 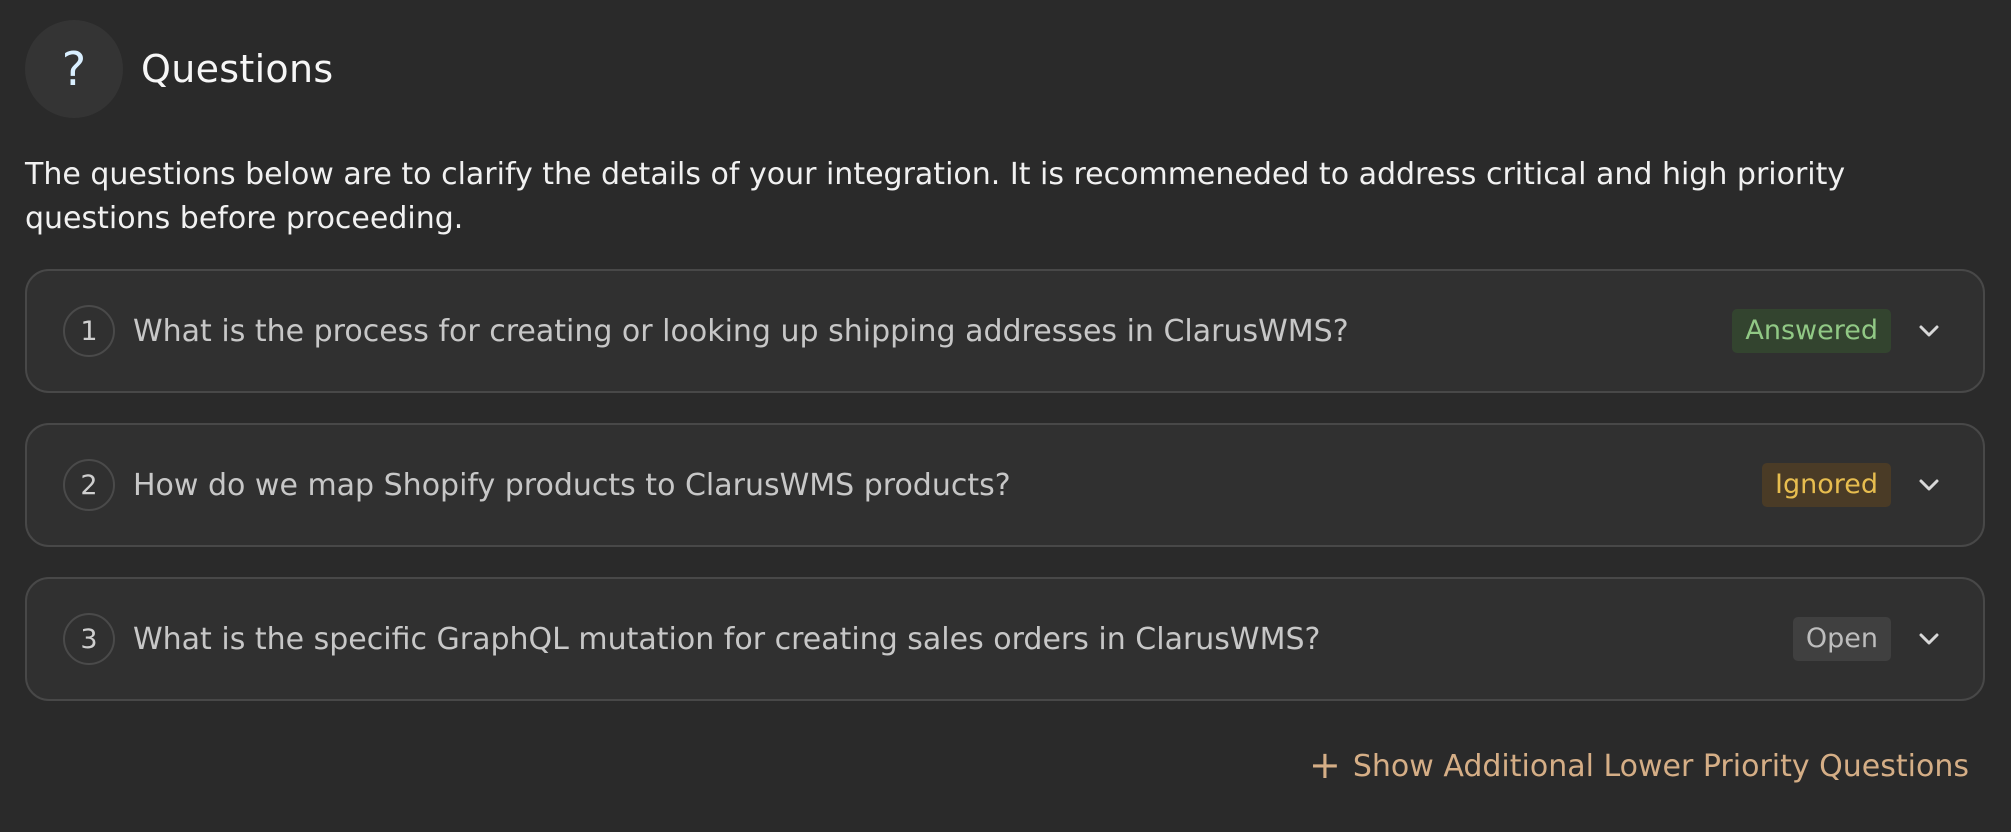 What do you see at coordinates (1660, 766) in the screenshot?
I see `show-additional-questions-label: Show Additional Lower Priority Questions` at bounding box center [1660, 766].